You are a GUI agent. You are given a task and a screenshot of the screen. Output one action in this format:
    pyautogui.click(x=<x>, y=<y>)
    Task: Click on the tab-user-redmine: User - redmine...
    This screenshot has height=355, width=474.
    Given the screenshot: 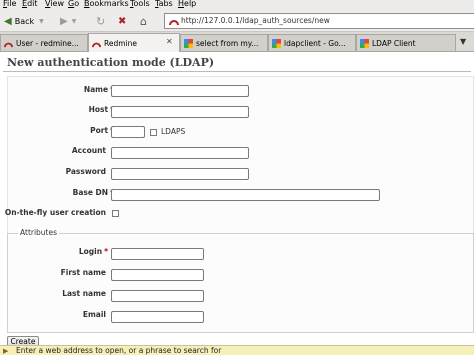 What is the action you would take?
    pyautogui.click(x=44, y=42)
    